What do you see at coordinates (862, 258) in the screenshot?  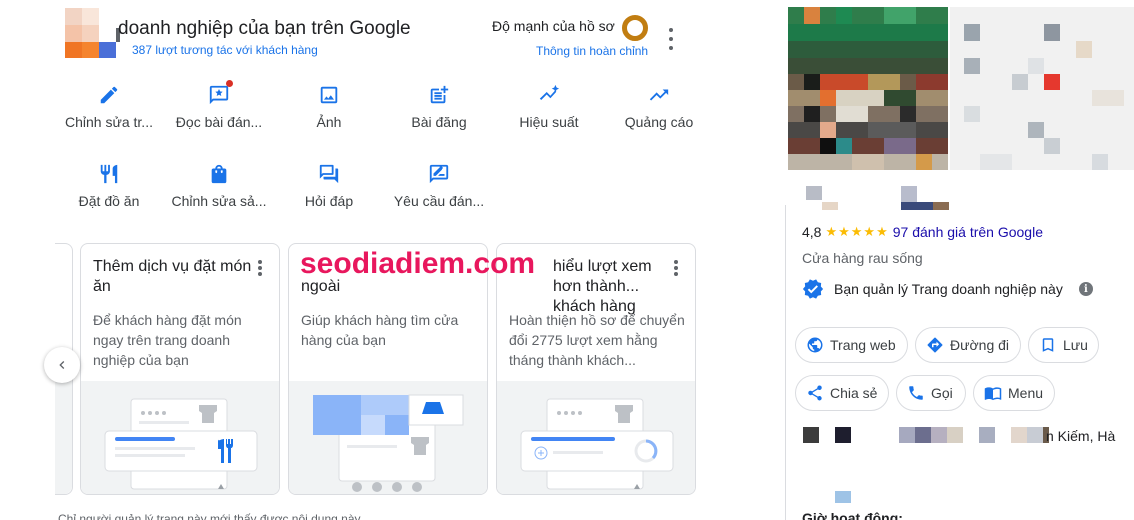 I see `business-category: Cửa hàng rau sống` at bounding box center [862, 258].